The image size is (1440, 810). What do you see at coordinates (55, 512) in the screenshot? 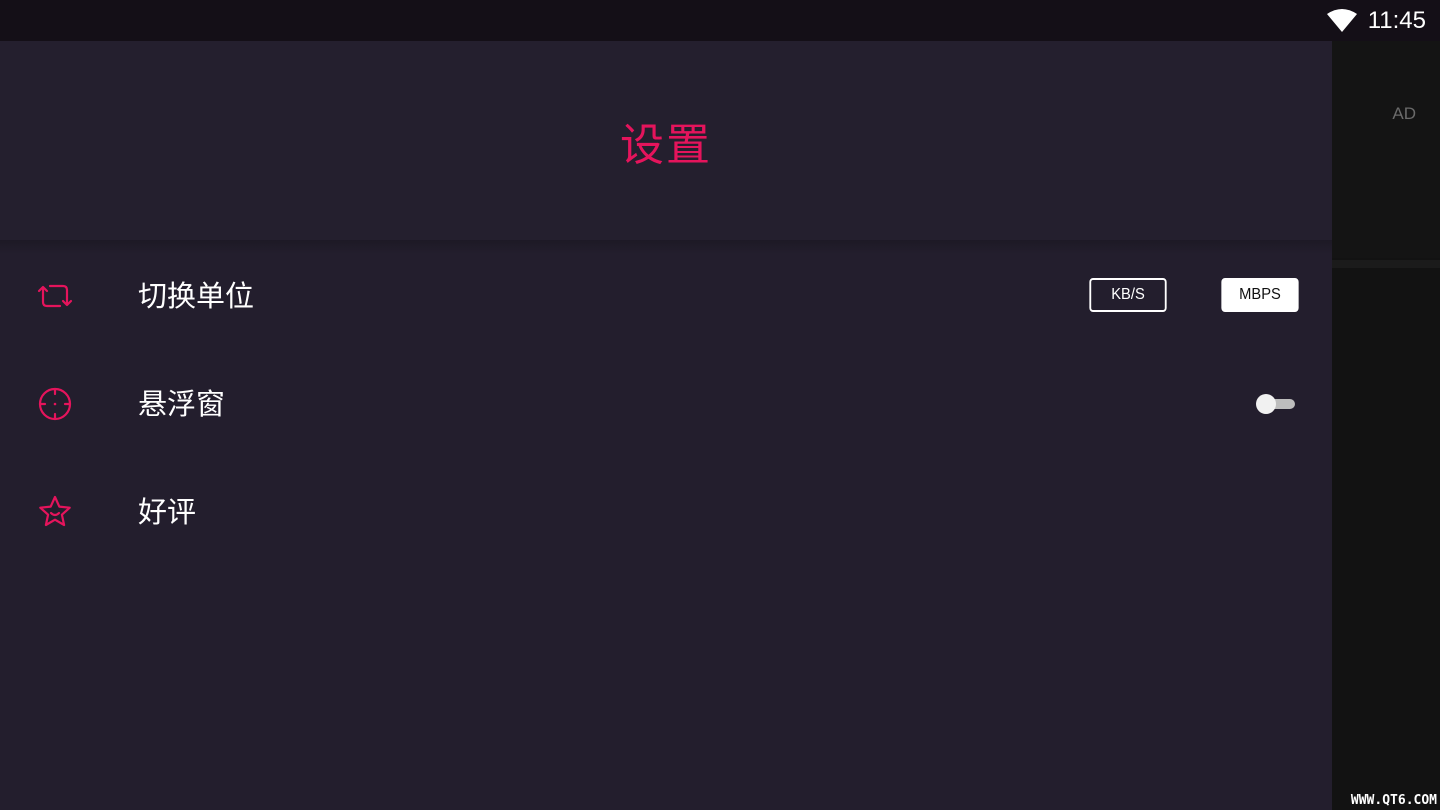
I see `star-icon` at bounding box center [55, 512].